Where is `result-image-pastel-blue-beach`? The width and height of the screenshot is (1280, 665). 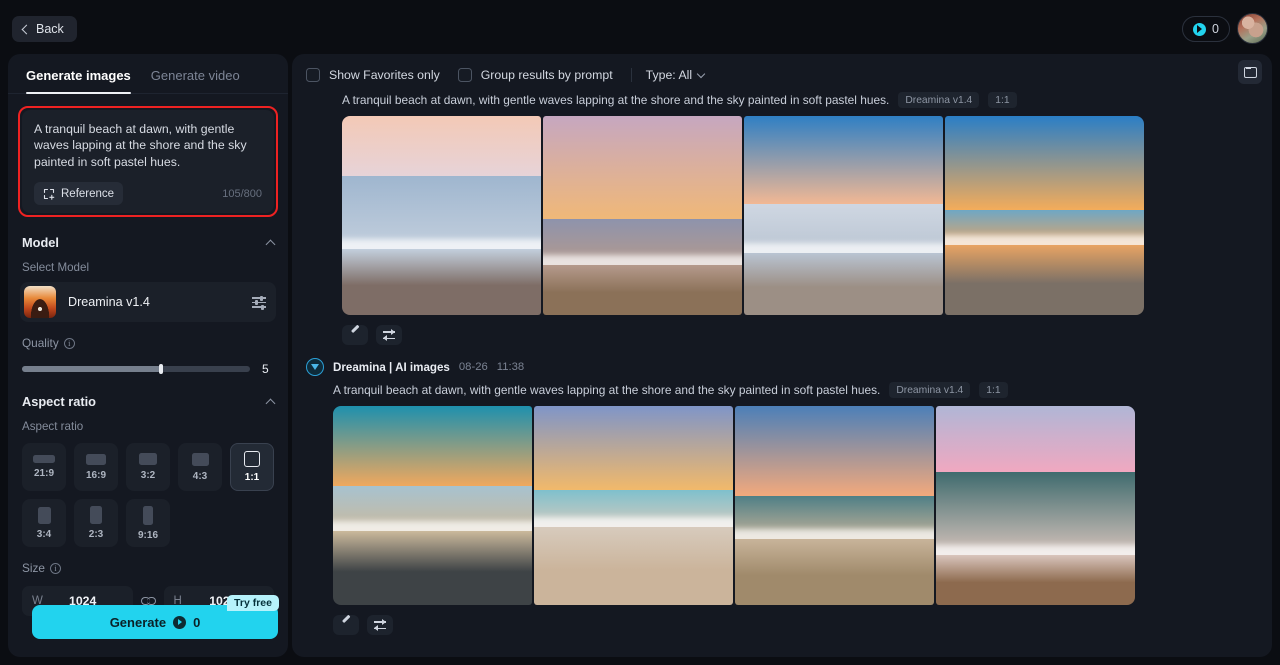 result-image-pastel-blue-beach is located at coordinates (441, 215).